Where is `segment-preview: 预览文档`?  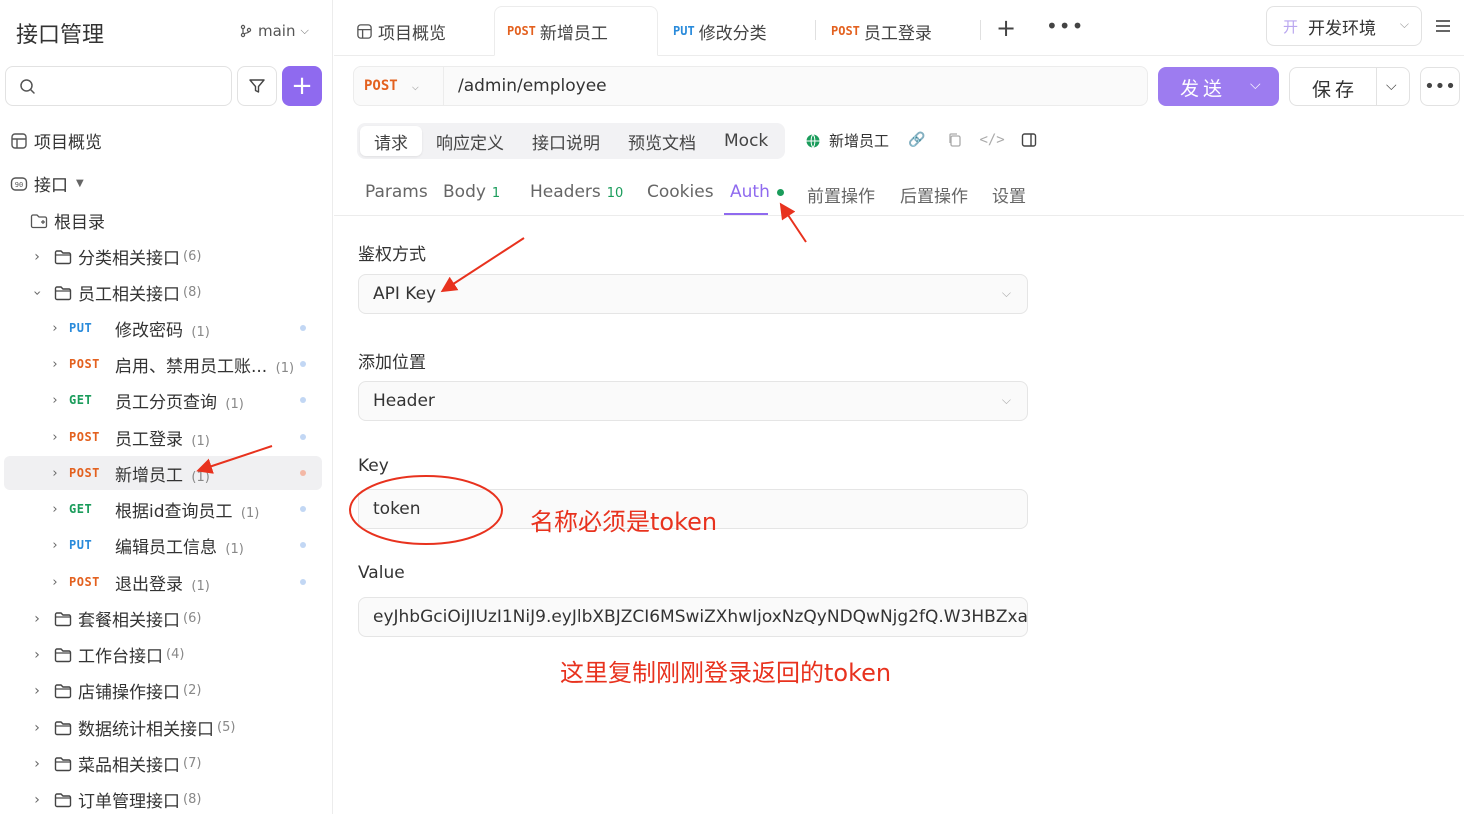 segment-preview: 预览文档 is located at coordinates (662, 141).